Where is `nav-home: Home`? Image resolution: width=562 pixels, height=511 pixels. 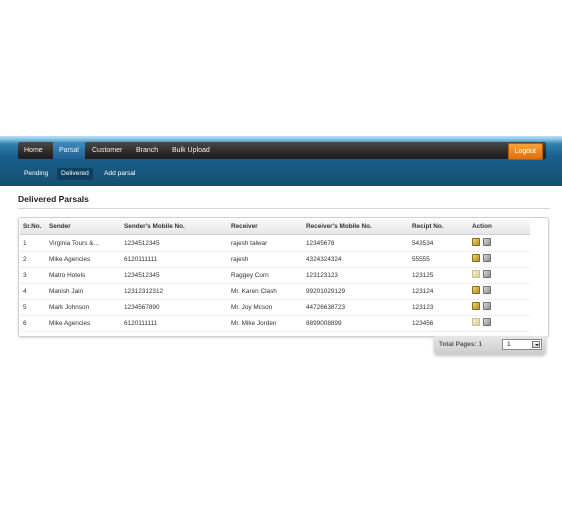
nav-home: Home is located at coordinates (33, 150).